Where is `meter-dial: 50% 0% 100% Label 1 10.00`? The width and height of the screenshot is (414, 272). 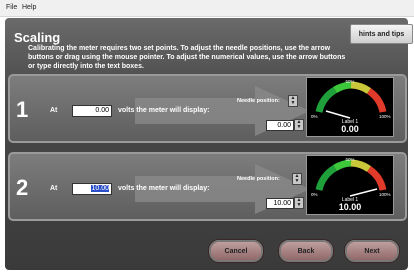 meter-dial: 50% 0% 100% Label 1 10.00 is located at coordinates (351, 184).